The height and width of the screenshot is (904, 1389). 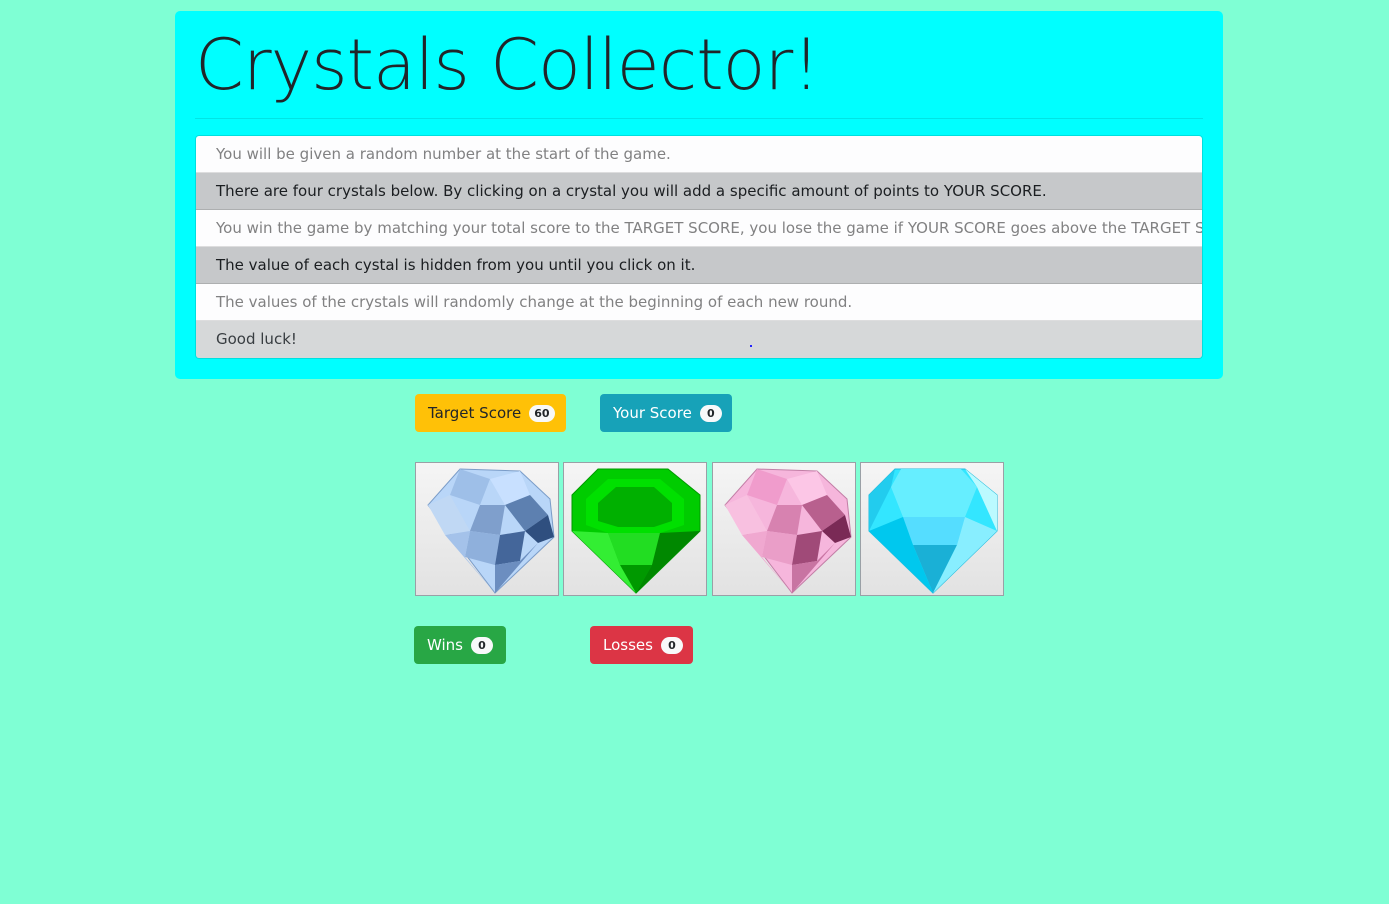 I want to click on pink-crystal-icon, so click(x=788, y=531).